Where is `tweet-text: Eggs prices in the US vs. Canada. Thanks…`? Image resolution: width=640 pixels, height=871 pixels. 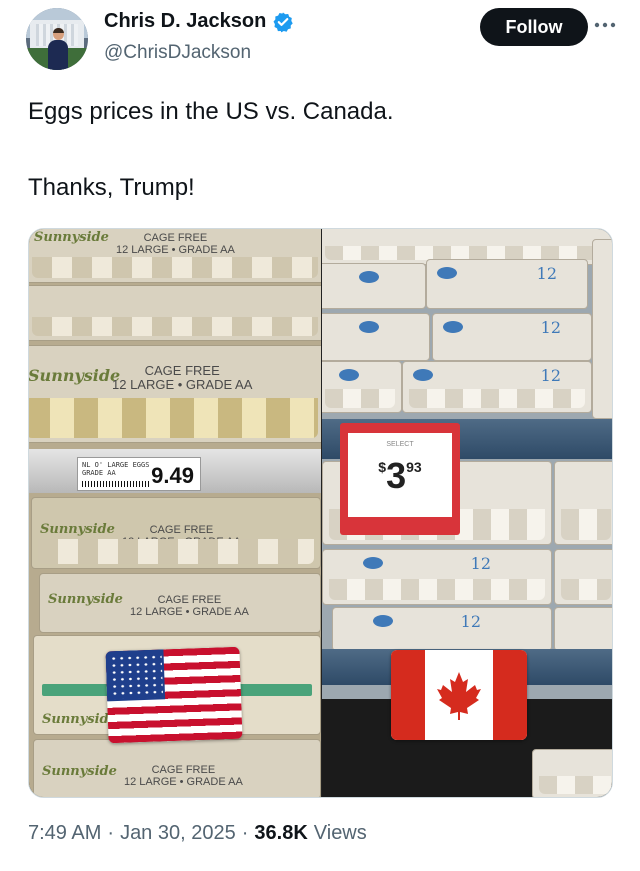 tweet-text: Eggs prices in the US vs. Canada. Thanks… is located at coordinates (323, 150).